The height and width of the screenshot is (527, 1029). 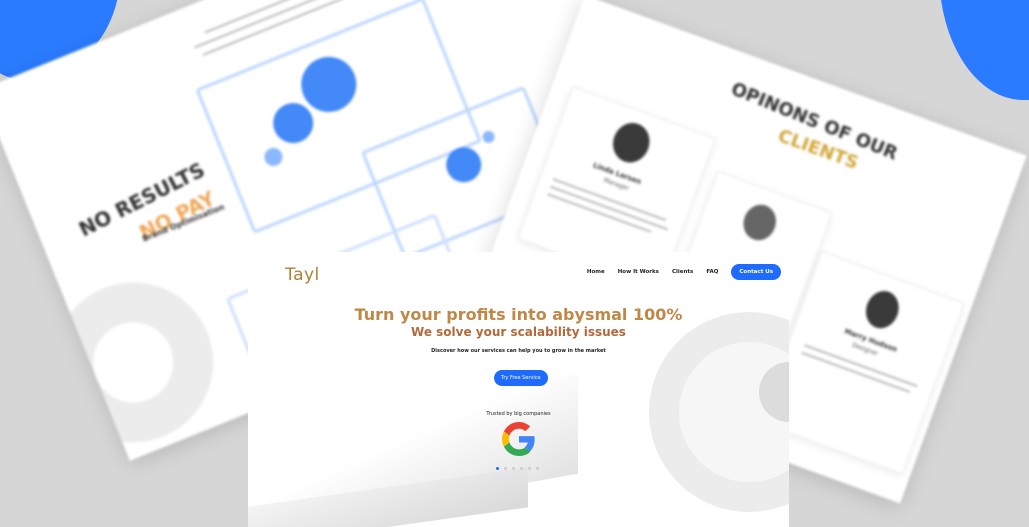 What do you see at coordinates (521, 378) in the screenshot?
I see `try-free-service-button: Try Free Service` at bounding box center [521, 378].